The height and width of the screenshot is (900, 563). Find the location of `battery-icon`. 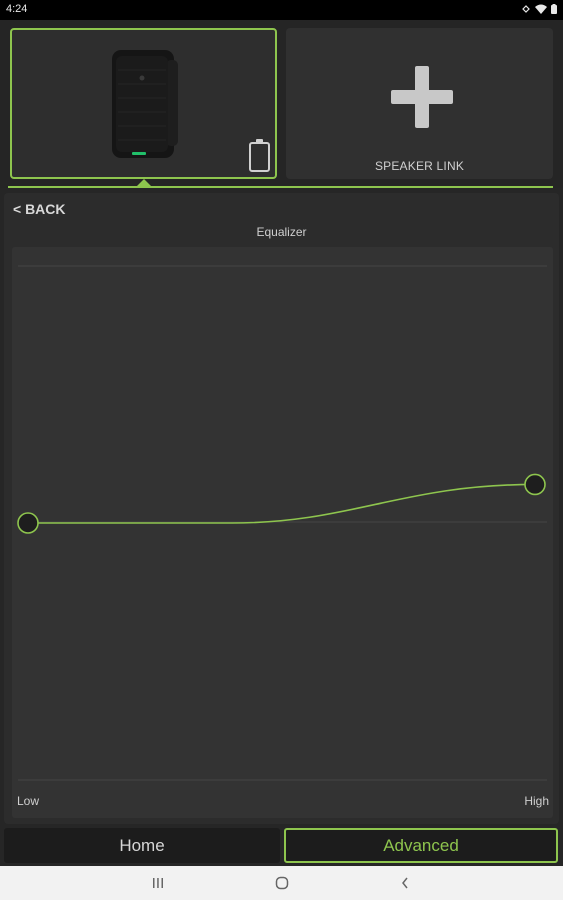

battery-icon is located at coordinates (259, 155).